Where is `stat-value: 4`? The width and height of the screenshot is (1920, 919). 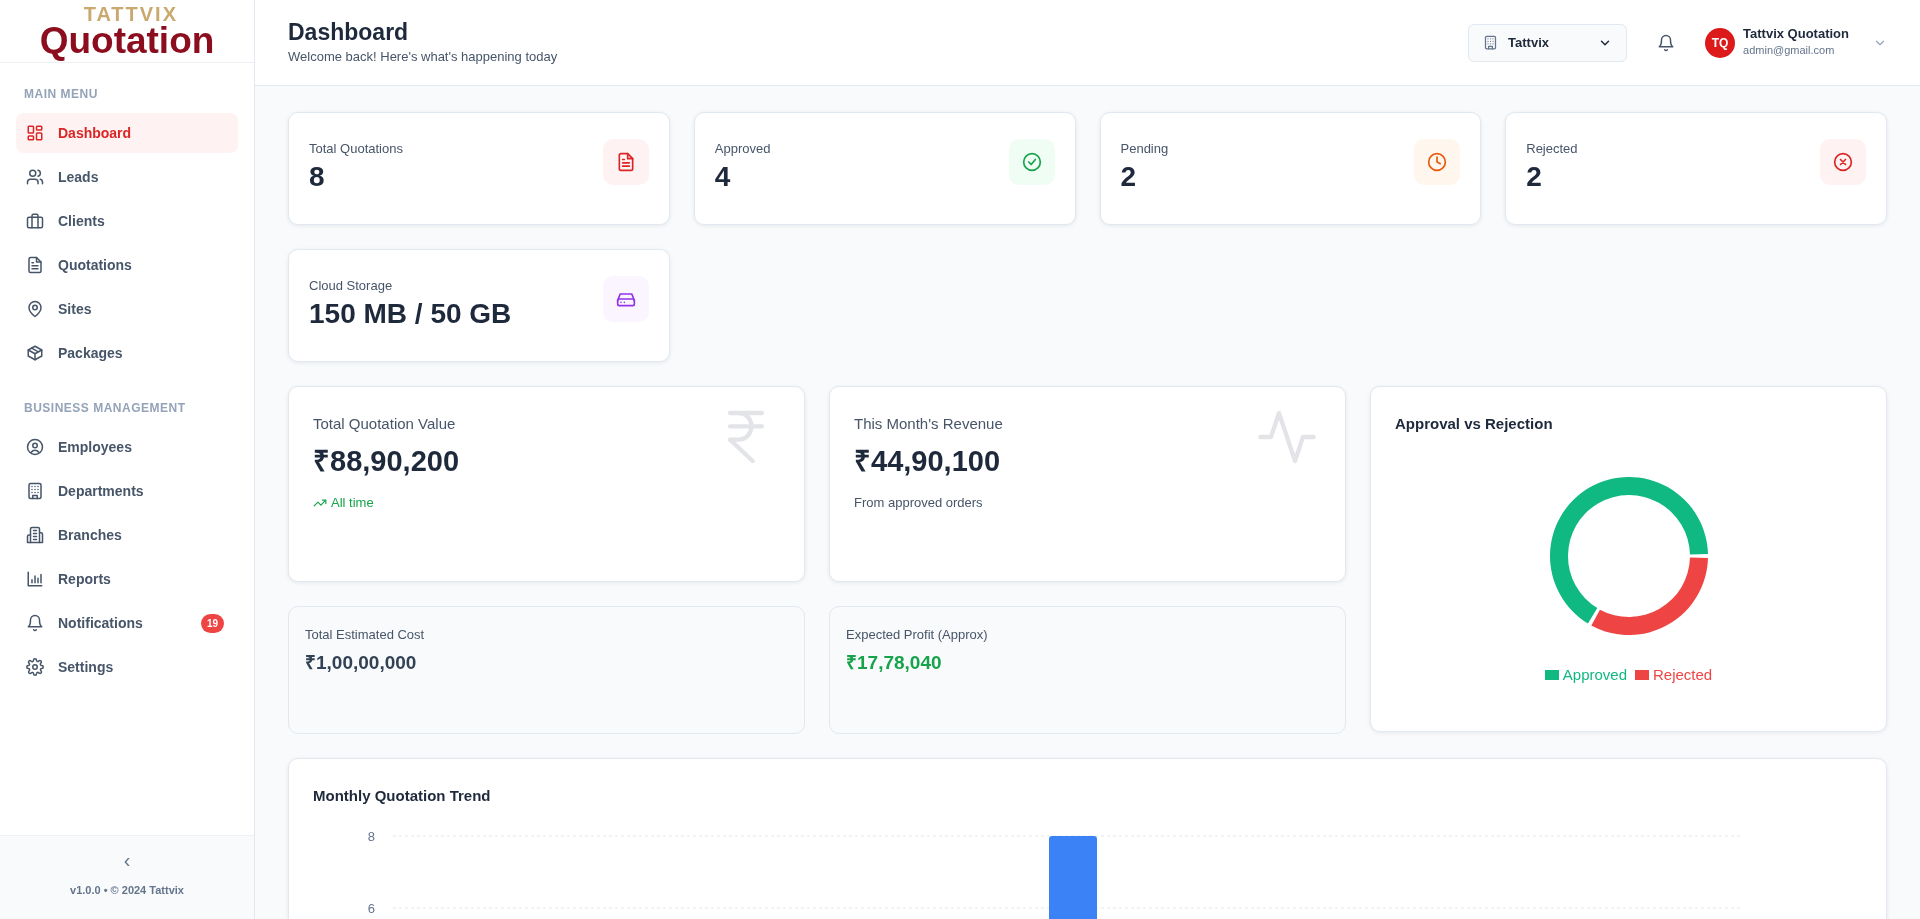 stat-value: 4 is located at coordinates (723, 176).